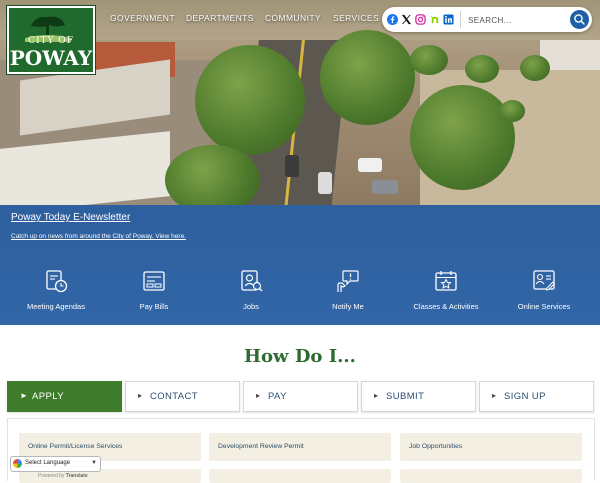 The width and height of the screenshot is (600, 483). I want to click on chevron-right-icon: ►, so click(24, 395).